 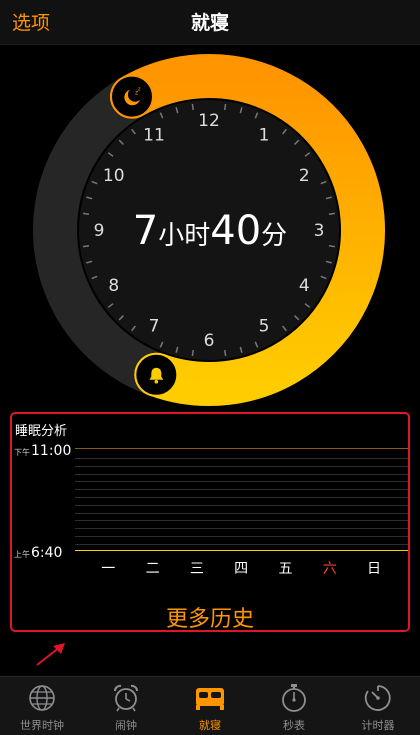 I want to click on tab-stopwatch: 秒表, so click(x=294, y=706).